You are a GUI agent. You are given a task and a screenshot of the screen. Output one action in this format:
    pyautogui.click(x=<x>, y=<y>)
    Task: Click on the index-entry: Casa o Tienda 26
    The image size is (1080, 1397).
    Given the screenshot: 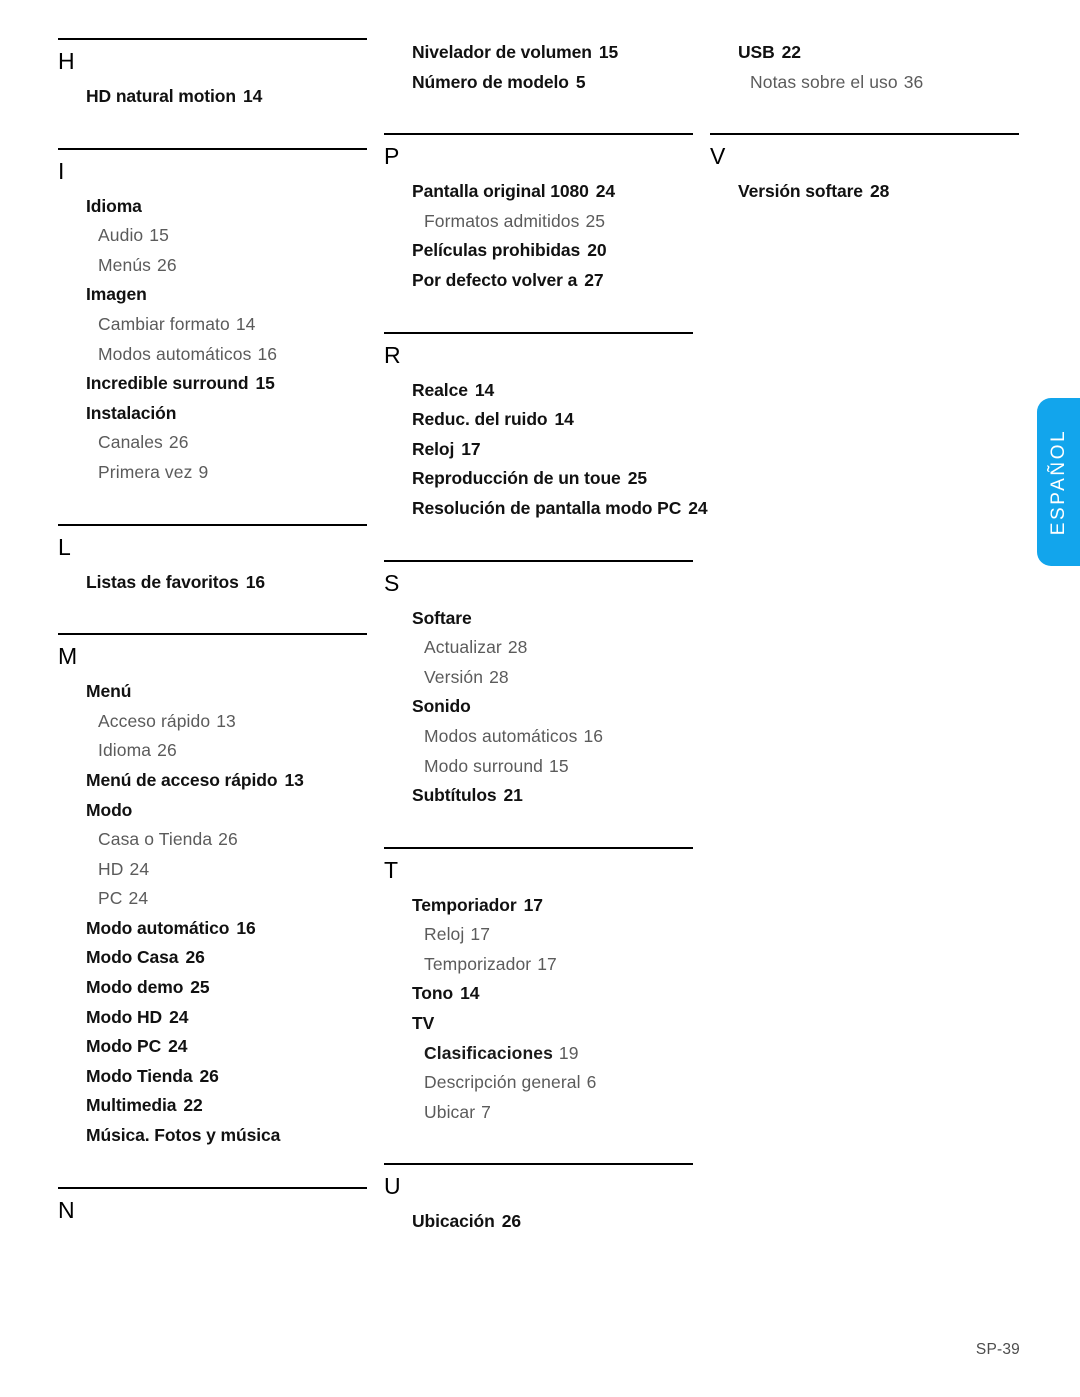 What is the action you would take?
    pyautogui.click(x=212, y=840)
    